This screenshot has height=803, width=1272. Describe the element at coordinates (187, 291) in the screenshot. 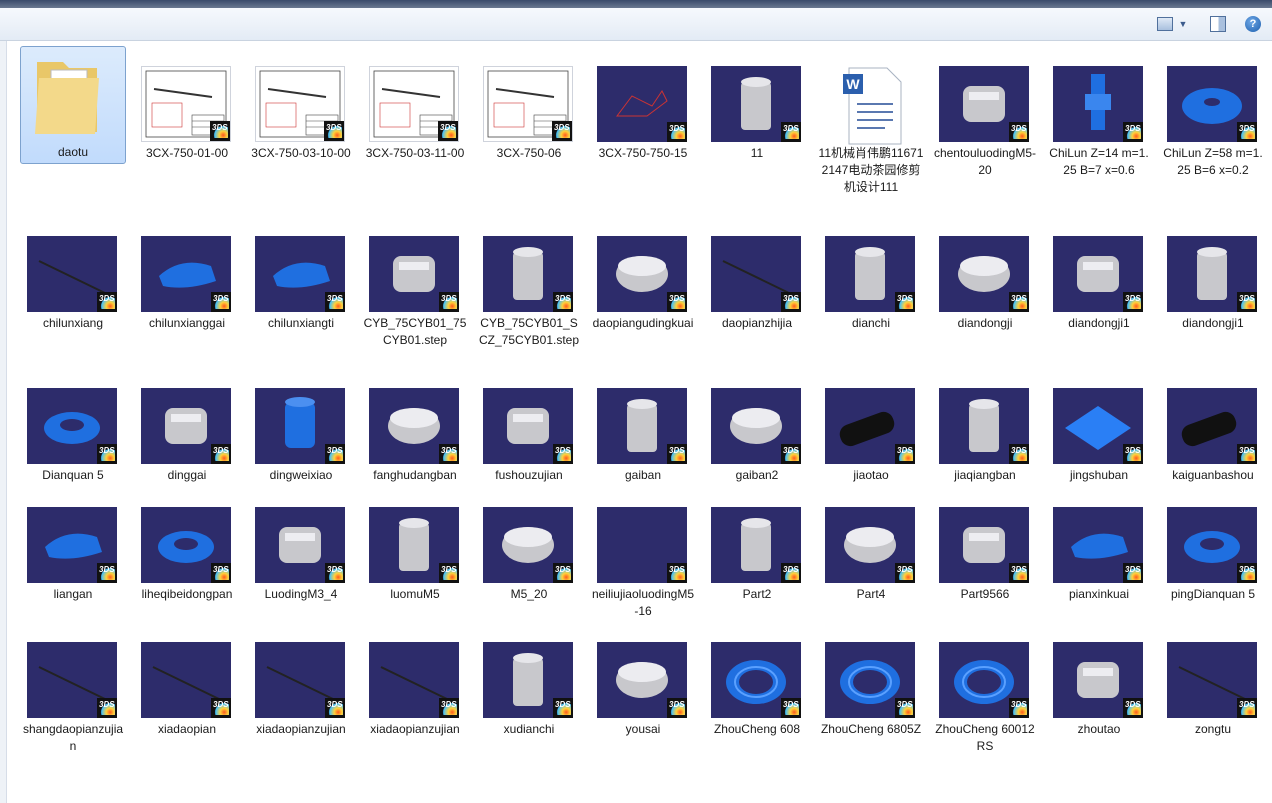

I see `file-item: 3DS chilunxianggai` at that location.